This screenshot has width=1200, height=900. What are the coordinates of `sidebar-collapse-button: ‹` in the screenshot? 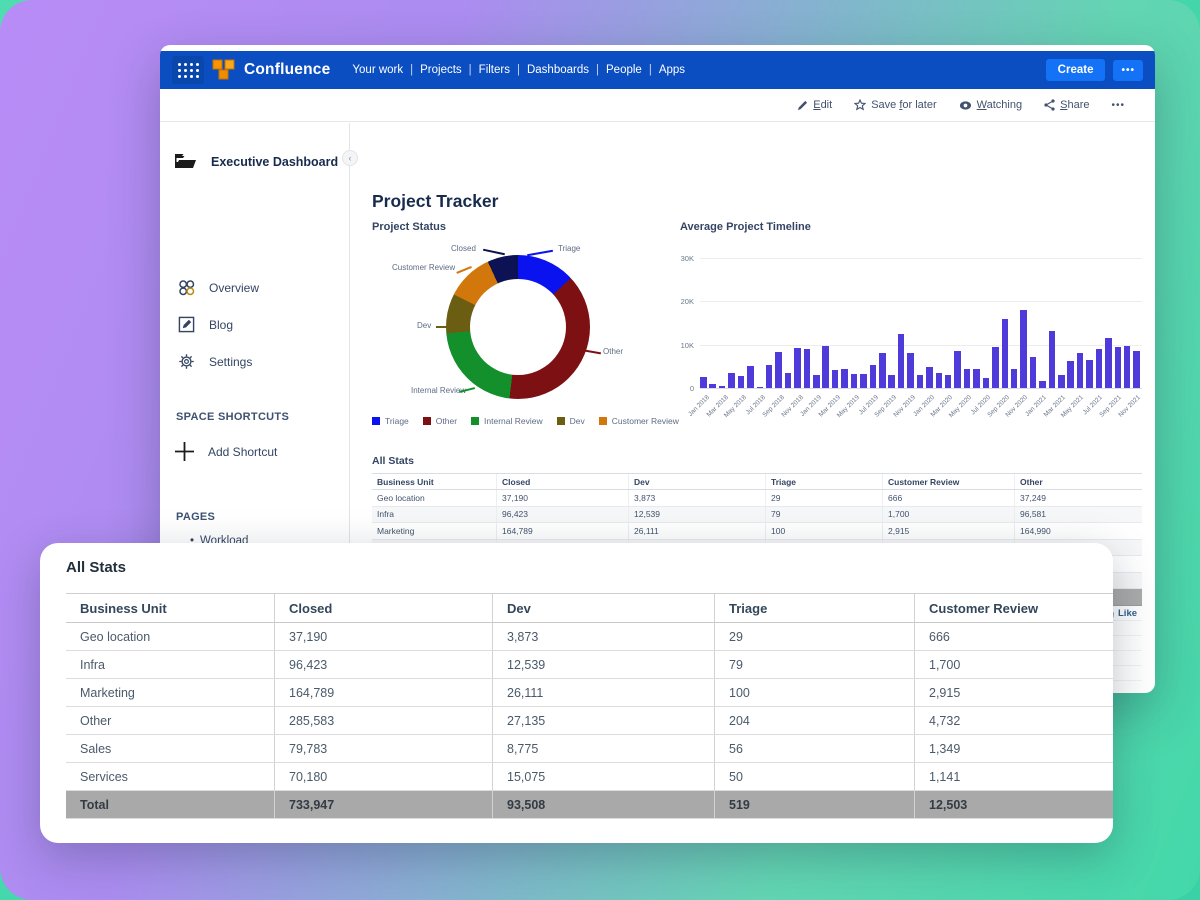 It's located at (350, 158).